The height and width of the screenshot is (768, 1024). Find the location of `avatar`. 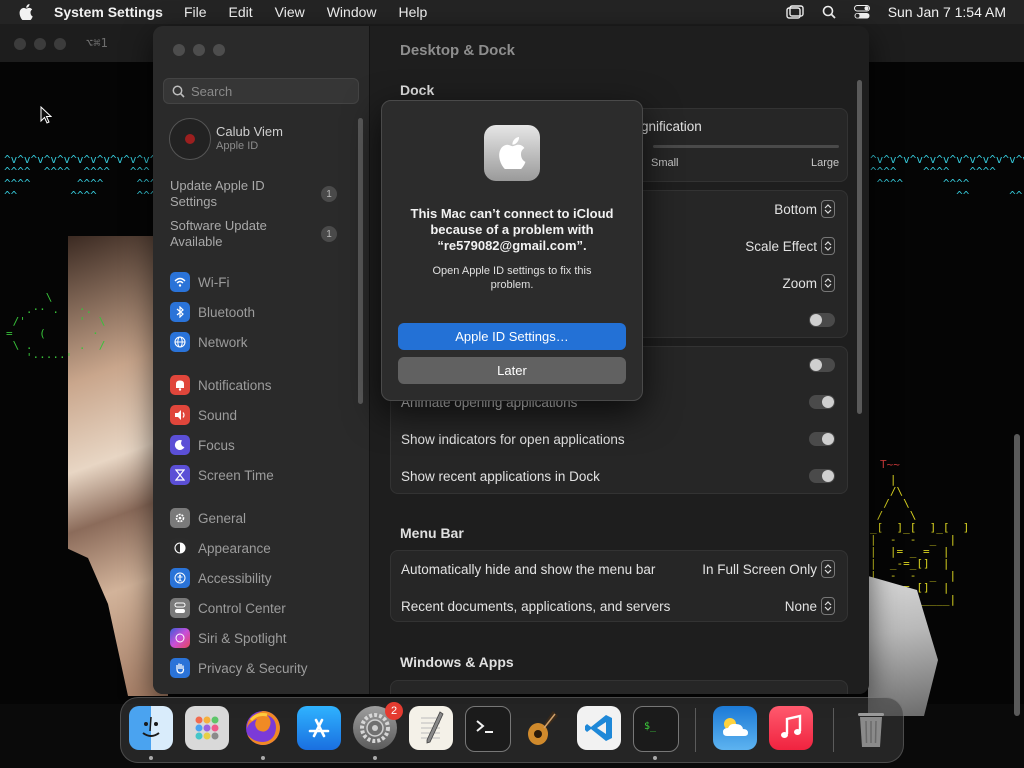

avatar is located at coordinates (190, 139).